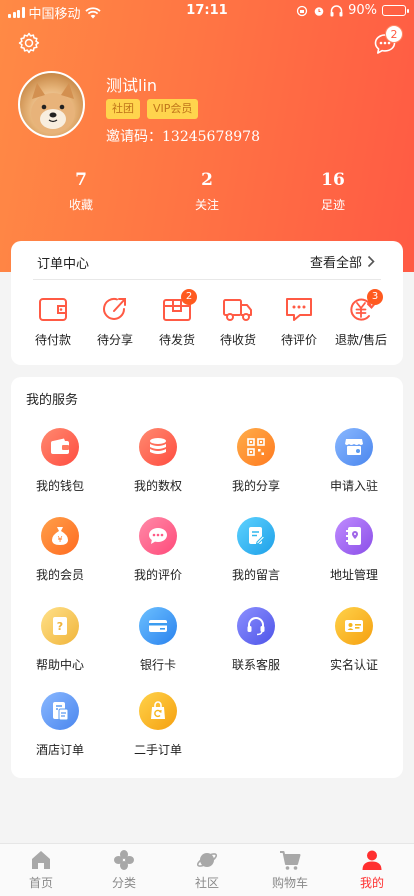 Image resolution: width=414 pixels, height=896 pixels. I want to click on service-label: 我的数权, so click(157, 486).